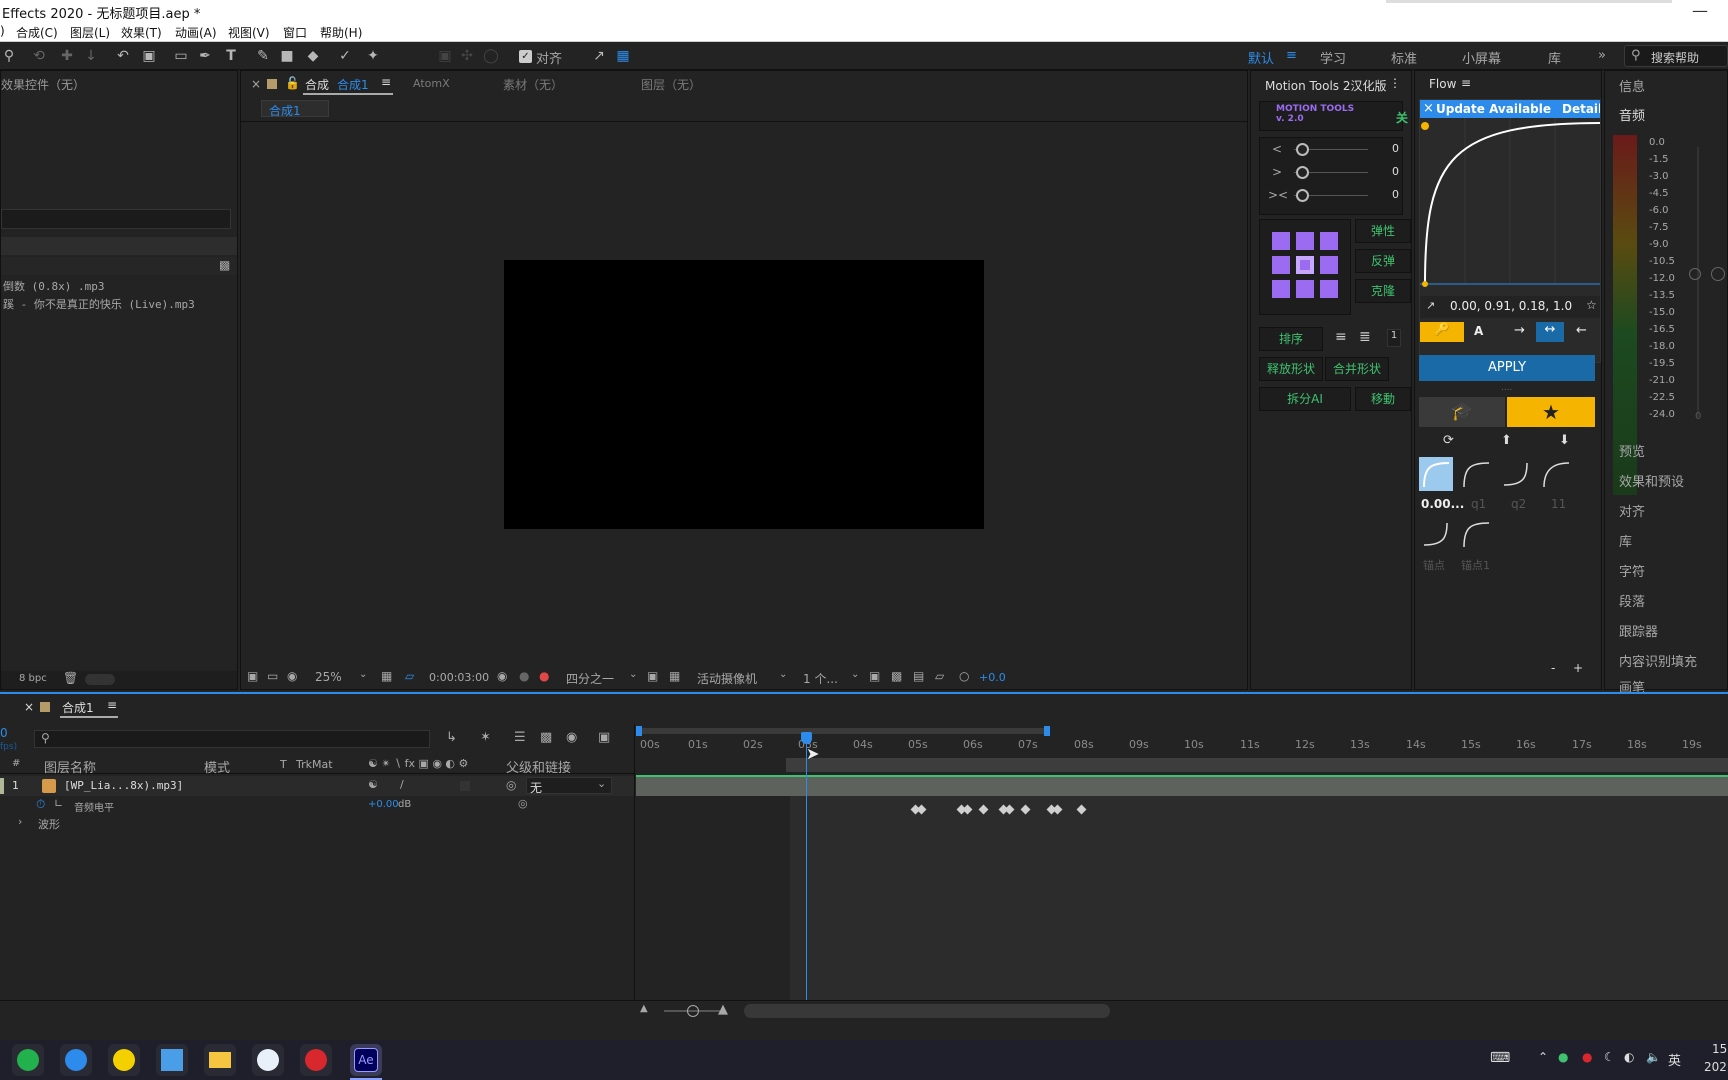 The image size is (1728, 1080). I want to click on work-area-start, so click(639, 731).